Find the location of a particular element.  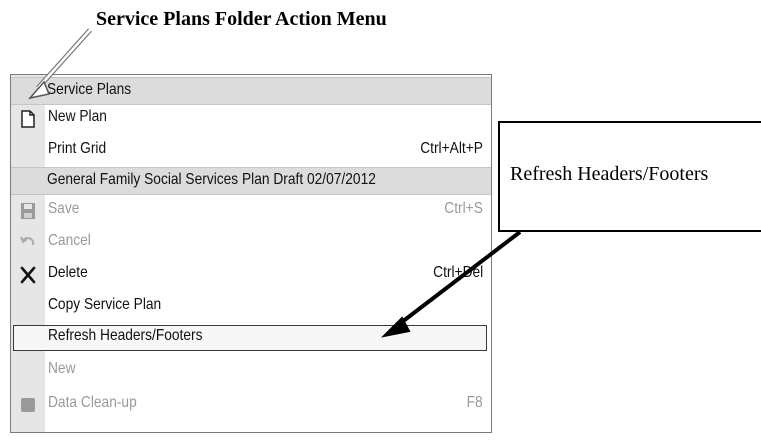

menu-item-label: New Plan is located at coordinates (77, 116).